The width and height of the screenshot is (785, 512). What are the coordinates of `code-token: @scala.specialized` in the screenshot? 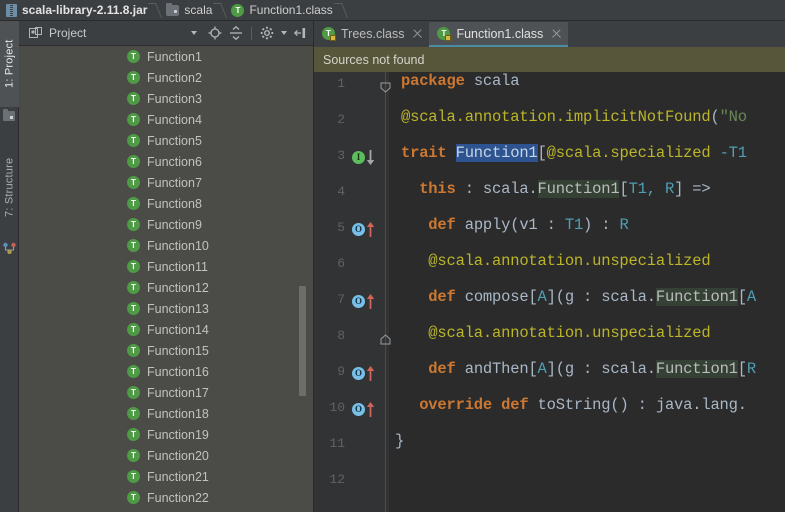 It's located at (628, 153).